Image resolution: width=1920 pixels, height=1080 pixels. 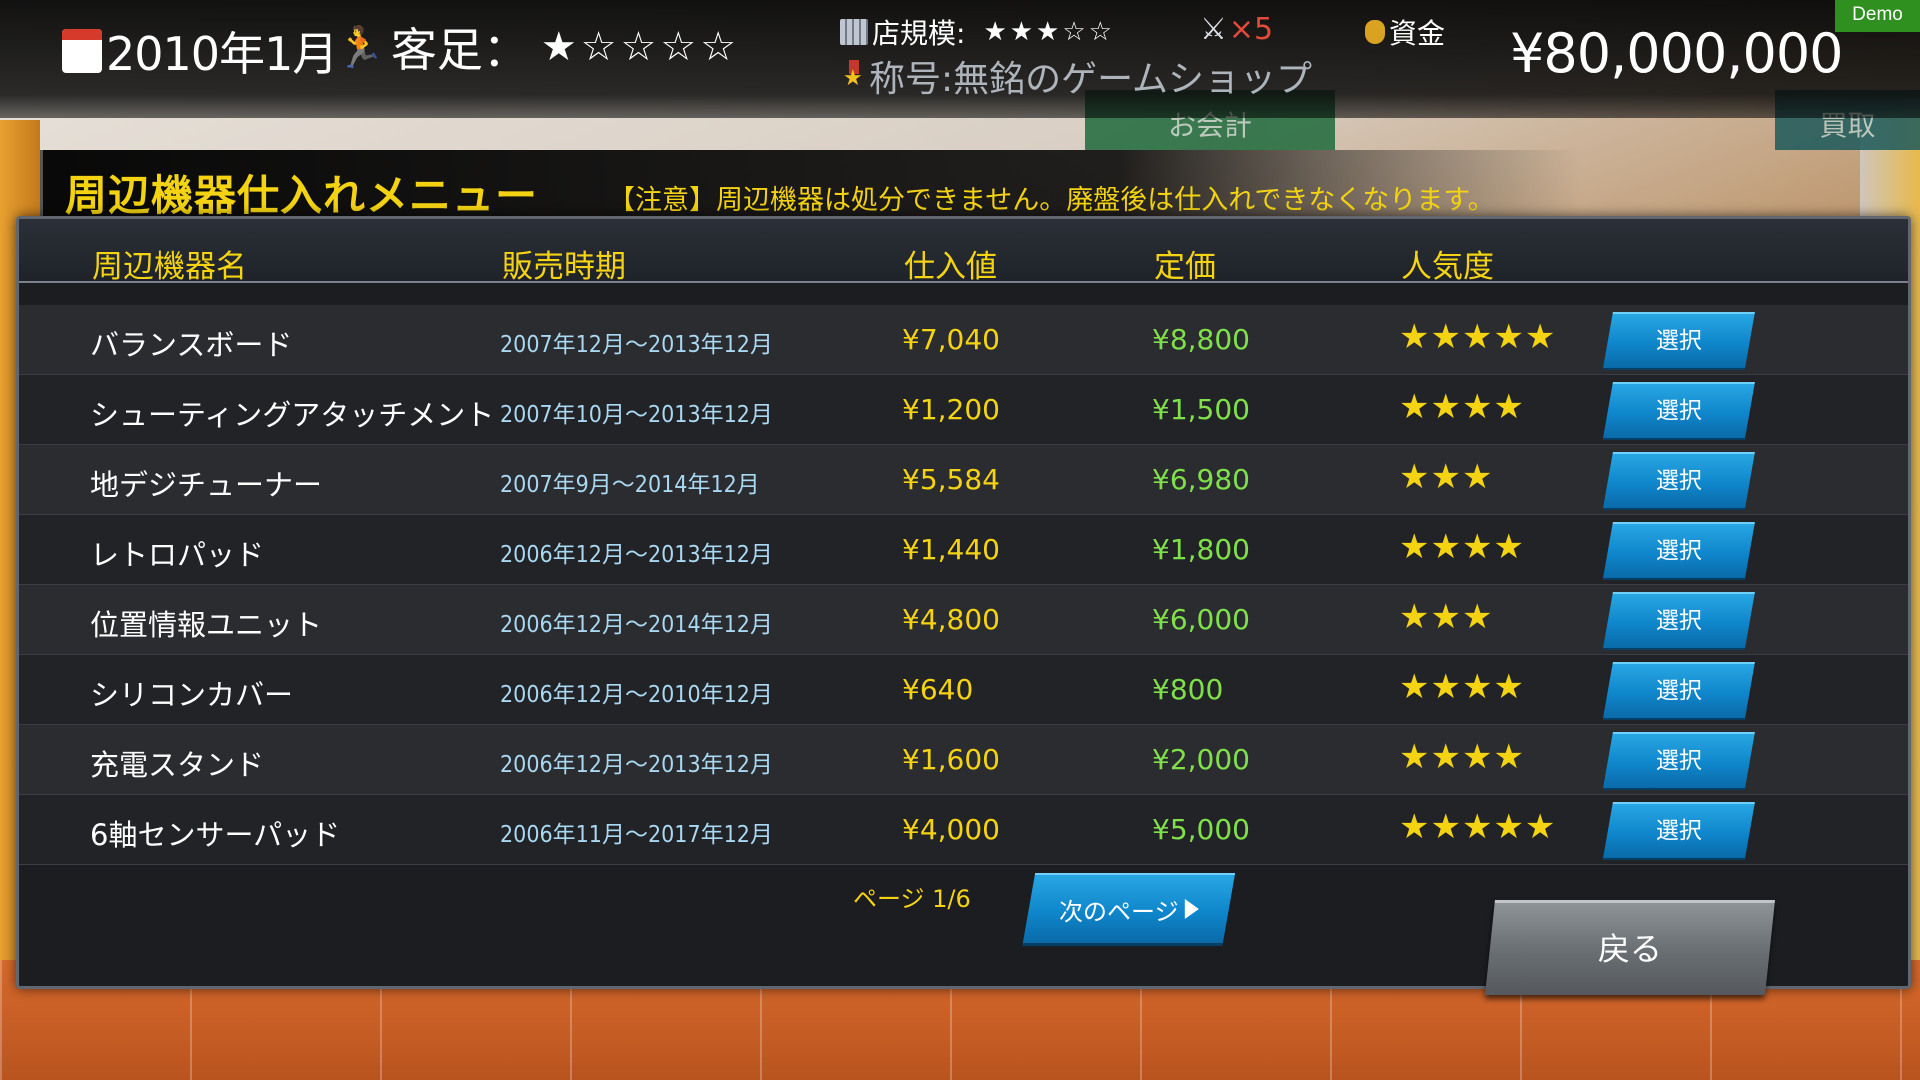 What do you see at coordinates (636, 695) in the screenshot?
I see `sales-period: 2006年12月～2010年12月` at bounding box center [636, 695].